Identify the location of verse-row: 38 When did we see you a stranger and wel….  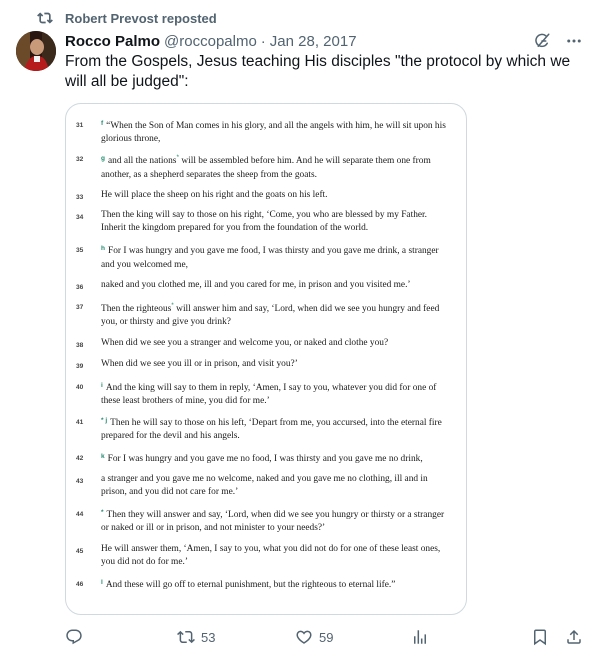
(265, 344).